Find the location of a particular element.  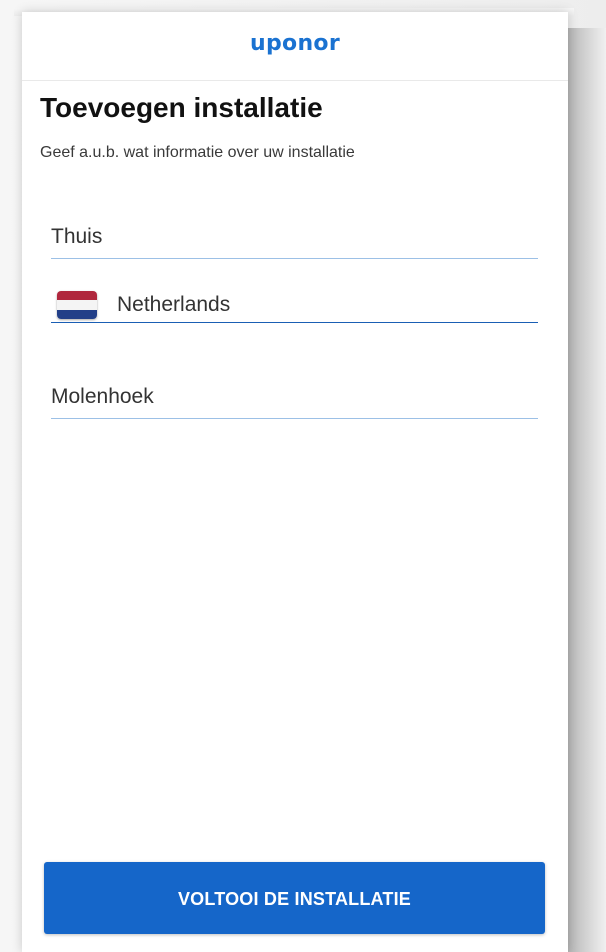

city-field: Molenhoek is located at coordinates (294, 401).